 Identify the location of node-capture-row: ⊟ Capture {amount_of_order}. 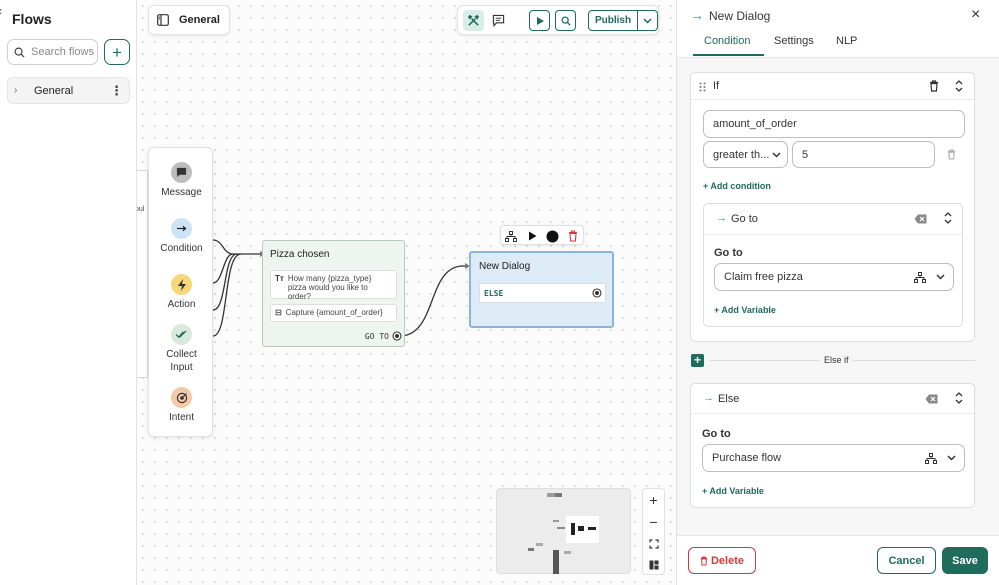
(333, 313).